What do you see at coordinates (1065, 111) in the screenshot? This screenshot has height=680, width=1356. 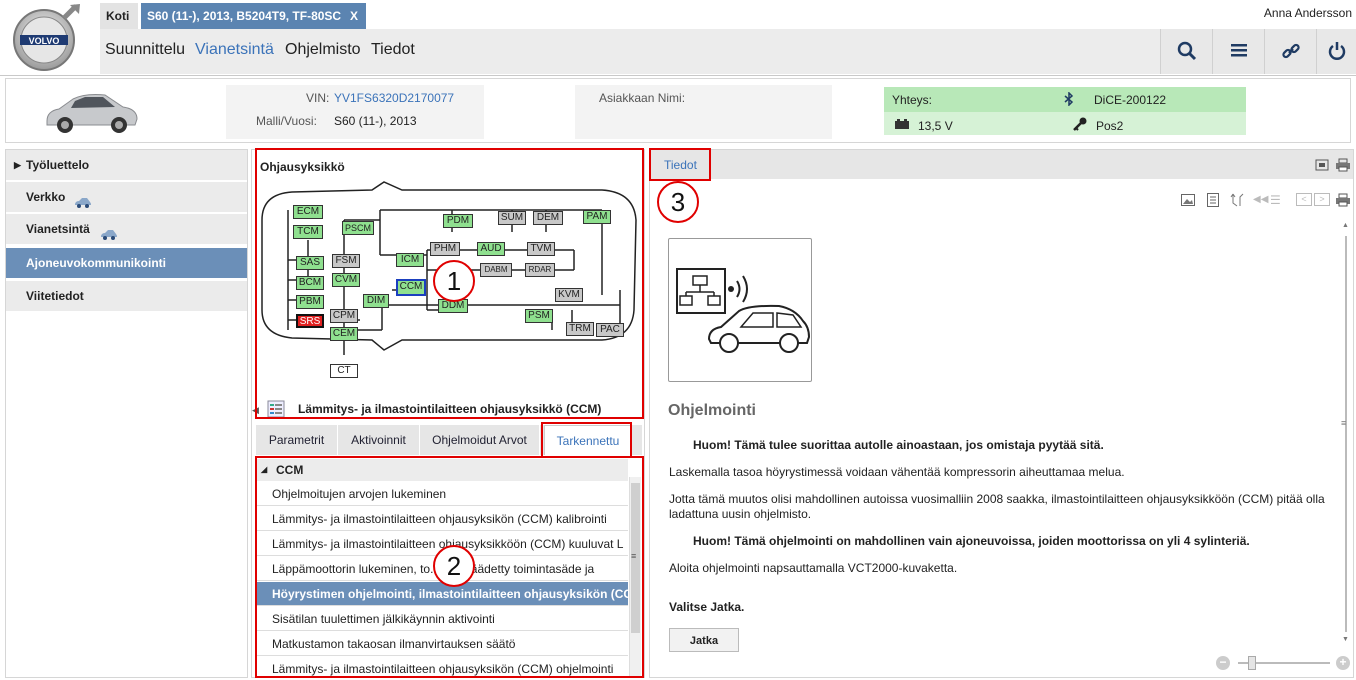 I see `connection-box: Yhteys: DiCE-200122 13,5 V Pos2` at bounding box center [1065, 111].